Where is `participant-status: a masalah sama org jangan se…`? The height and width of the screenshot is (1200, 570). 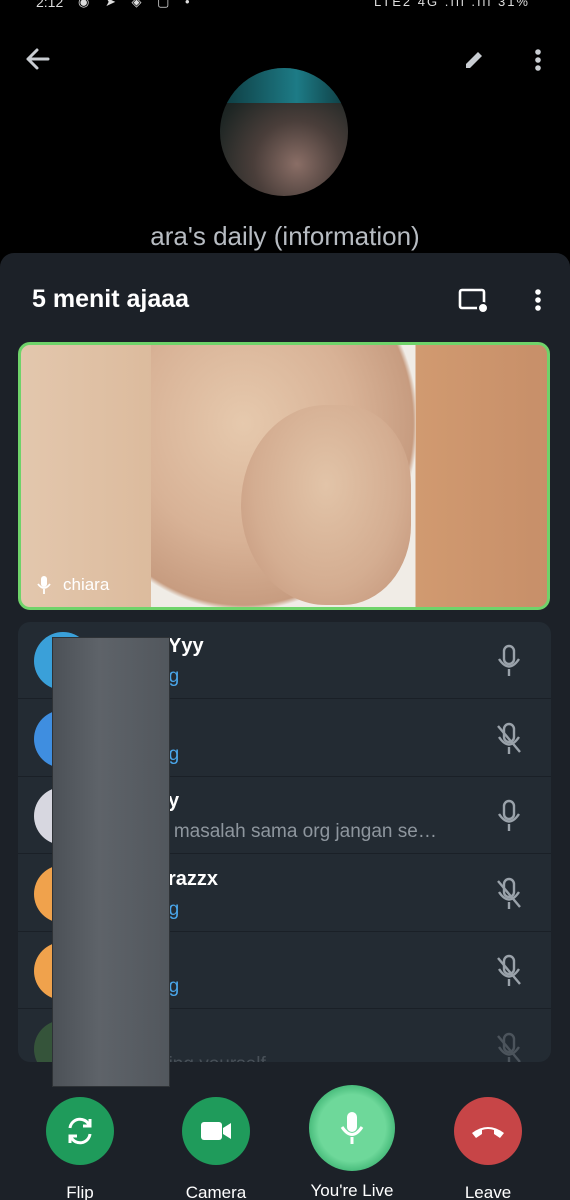 participant-status: a masalah sama org jangan se… is located at coordinates (297, 831).